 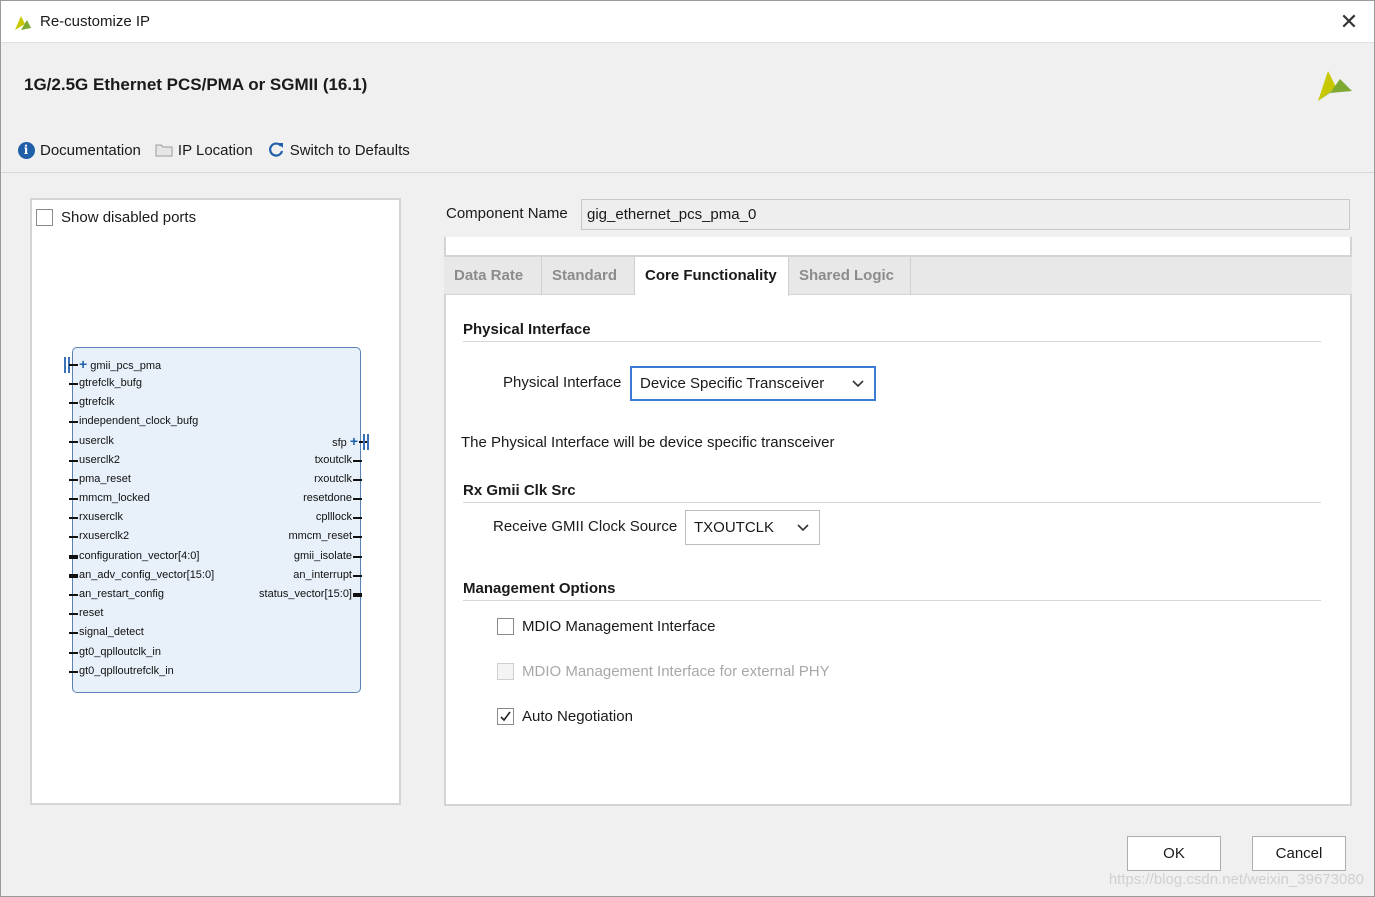 What do you see at coordinates (328, 556) in the screenshot?
I see `output-port: gmii_isolate` at bounding box center [328, 556].